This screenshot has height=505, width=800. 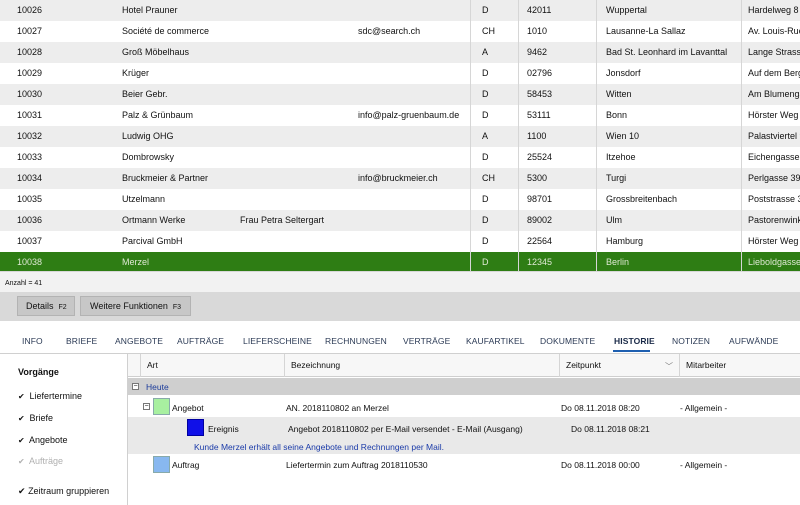 What do you see at coordinates (277, 341) in the screenshot?
I see `tab-lieferscheine: LIEFERSCHEINE` at bounding box center [277, 341].